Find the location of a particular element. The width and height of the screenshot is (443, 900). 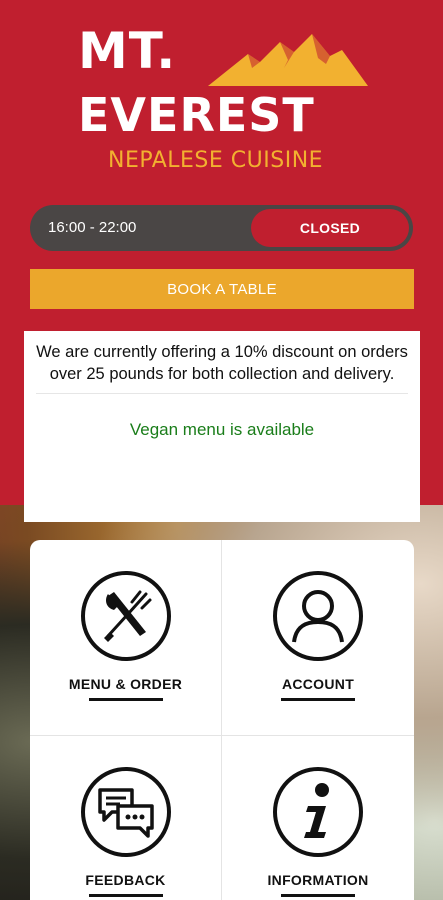

logo-tagline: NEPALESE CUISINE is located at coordinates (216, 160).